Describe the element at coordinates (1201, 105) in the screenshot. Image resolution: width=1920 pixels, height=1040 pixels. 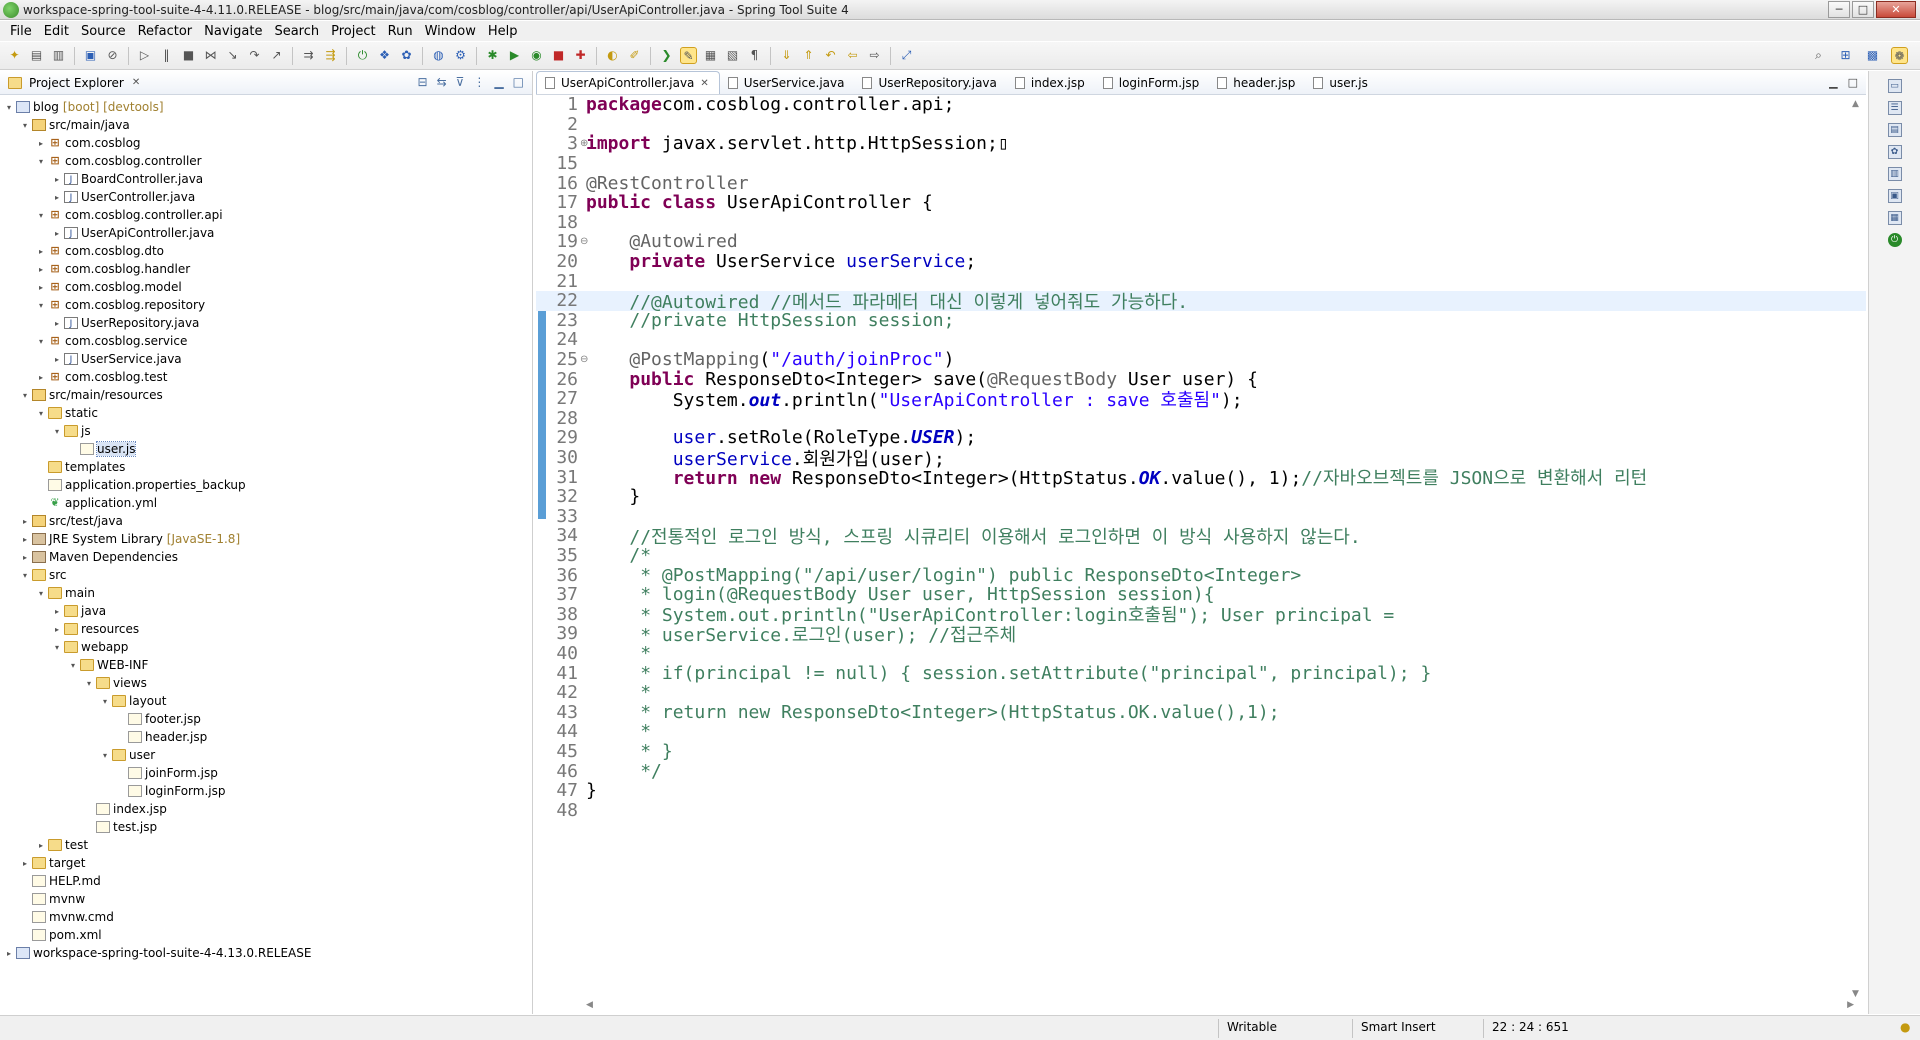
I see `code-line: 1 packagecom.cosblog.controller.api;` at that location.